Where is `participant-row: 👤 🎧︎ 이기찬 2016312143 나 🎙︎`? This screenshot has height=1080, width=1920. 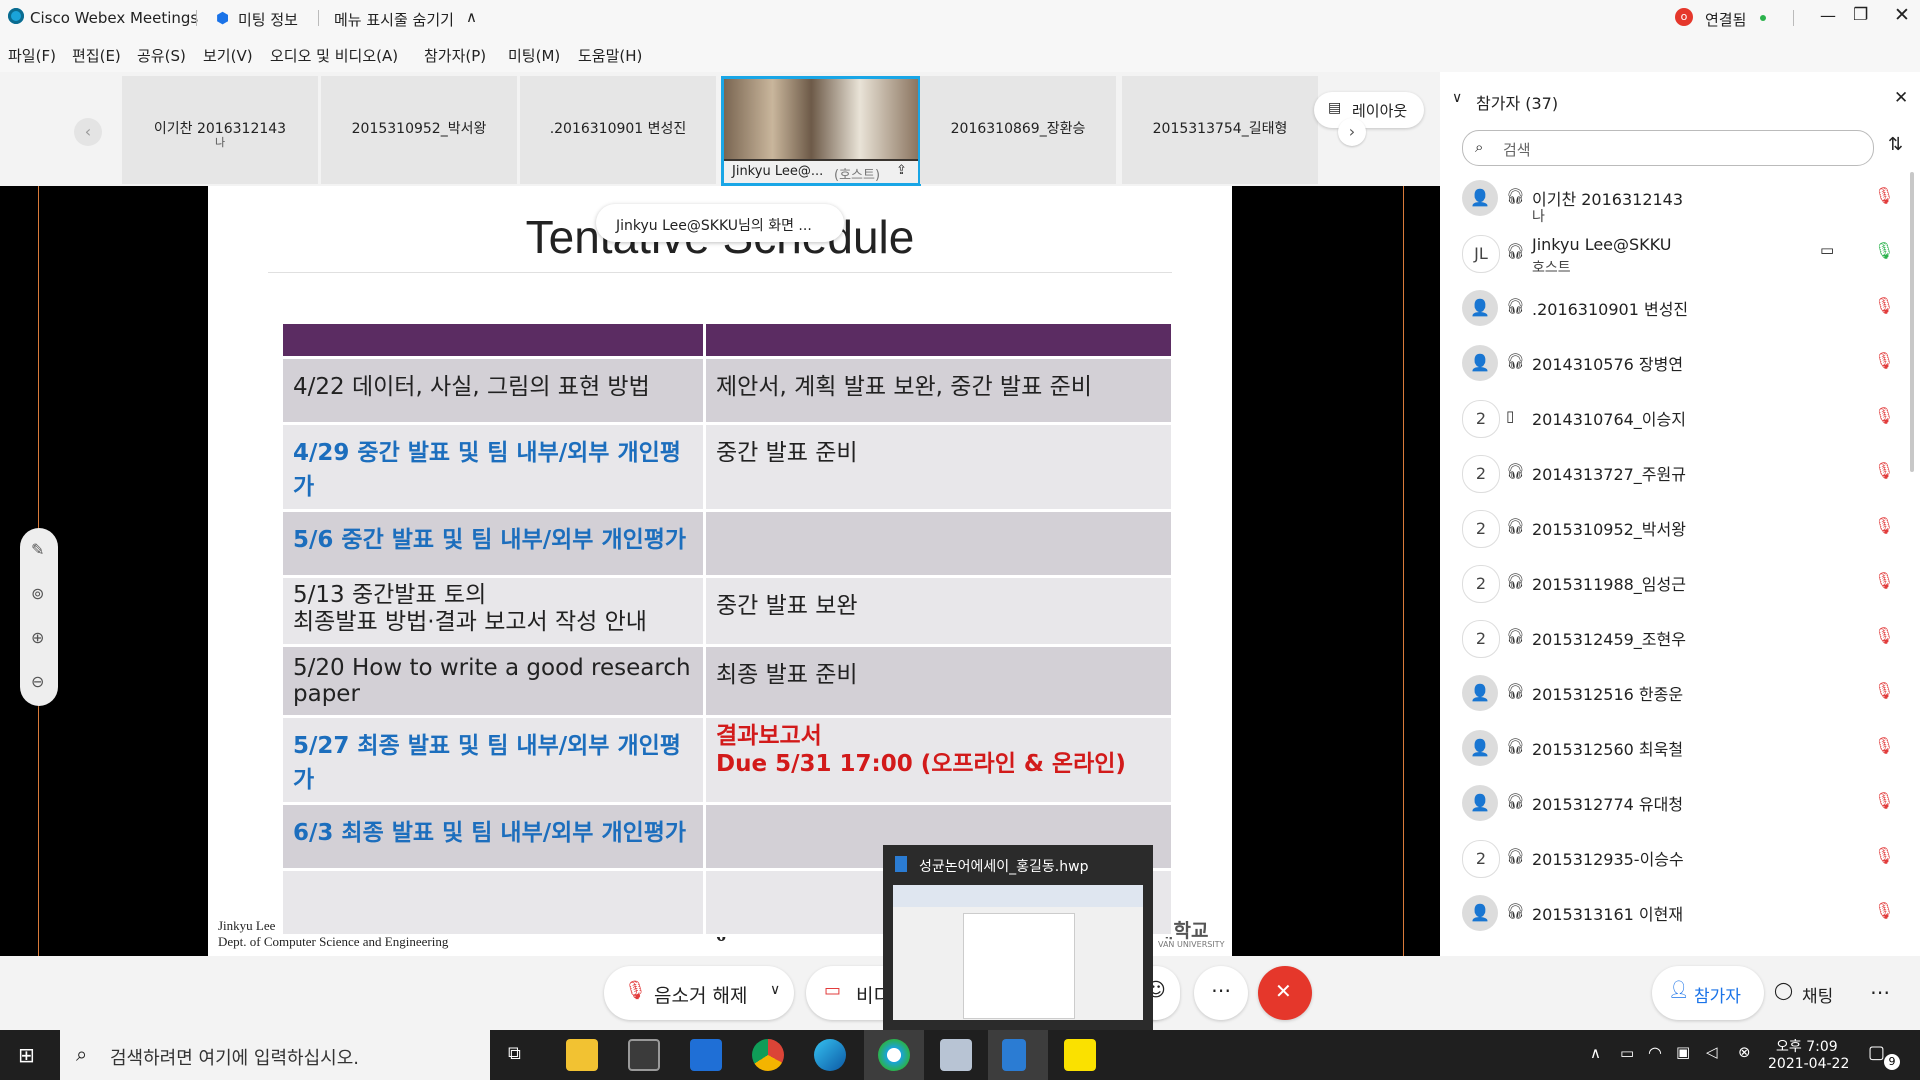
participant-row: 👤 🎧︎ 이기찬 2016312143 나 🎙︎ is located at coordinates (1670, 197).